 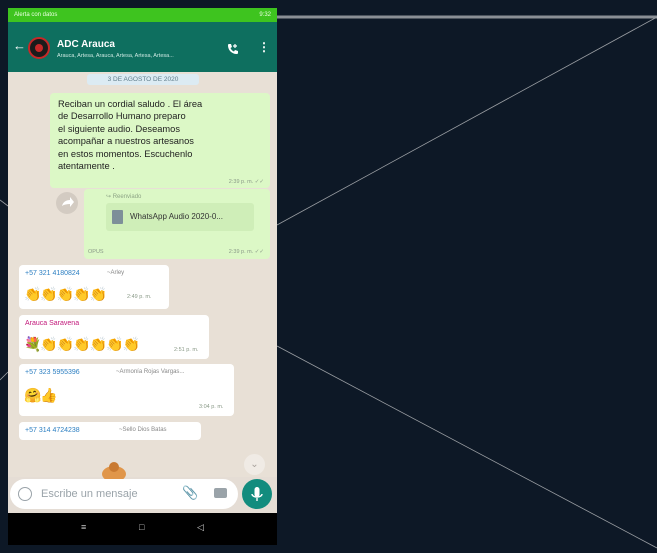 I want to click on message-input-bar: Escribe un mensaje 📎, so click(x=124, y=494).